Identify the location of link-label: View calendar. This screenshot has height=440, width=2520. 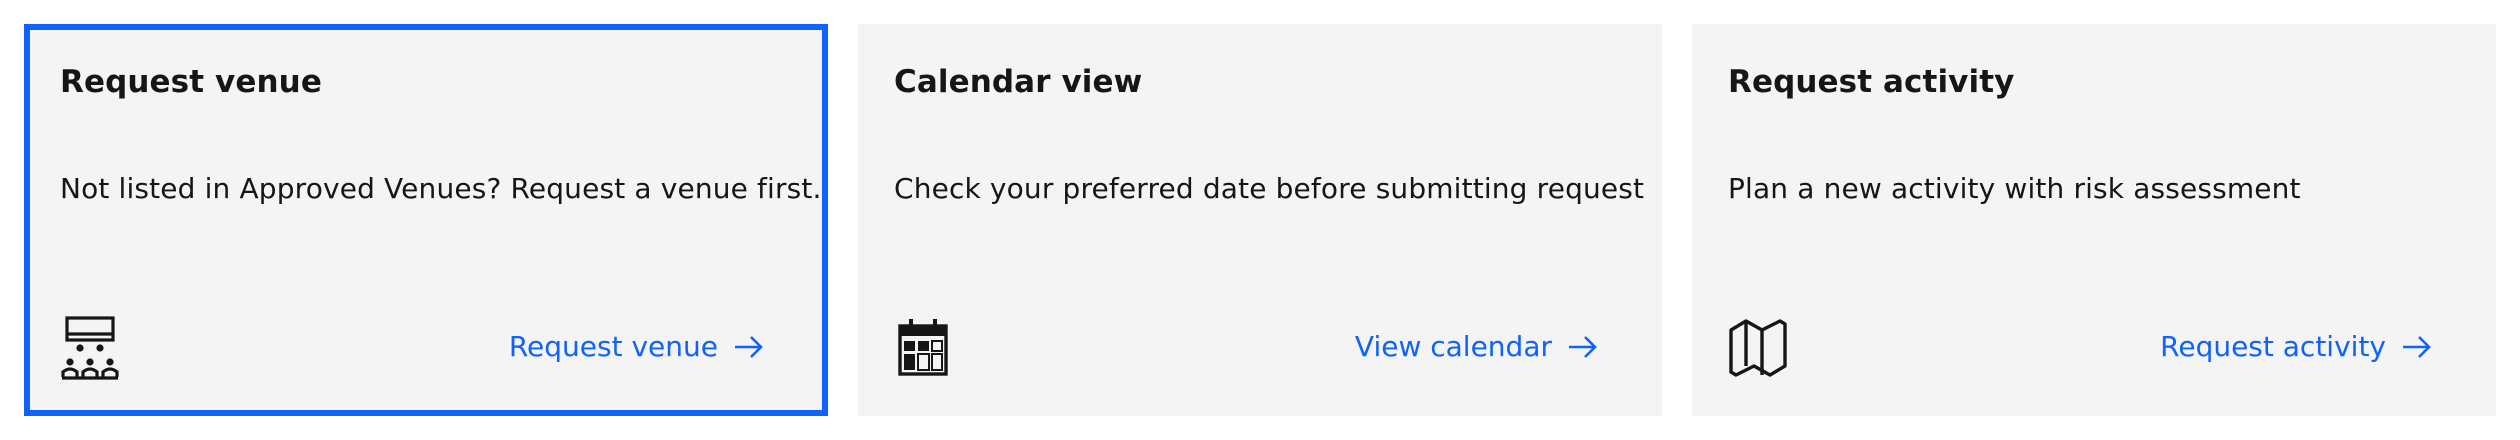
(1453, 346).